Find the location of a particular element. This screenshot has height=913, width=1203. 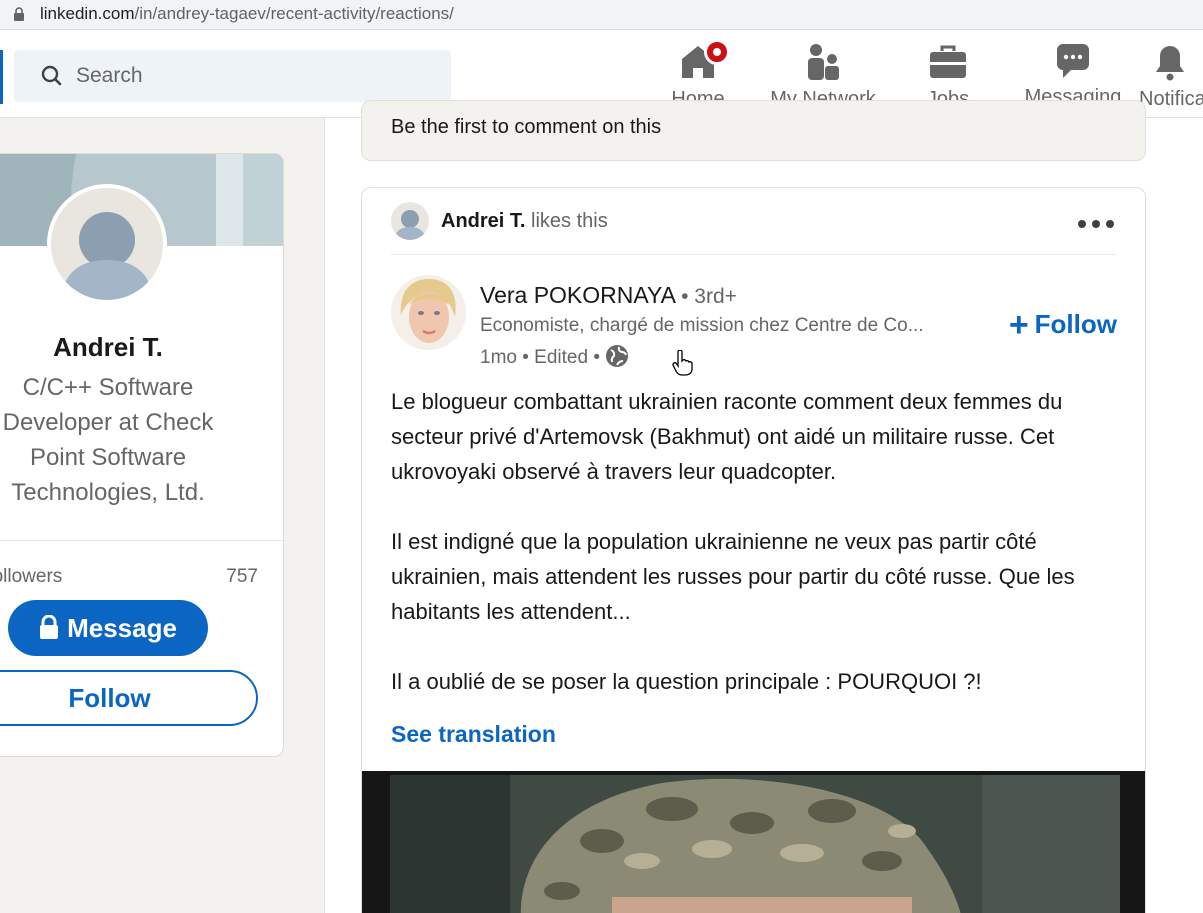

liker-avatar is located at coordinates (410, 221).